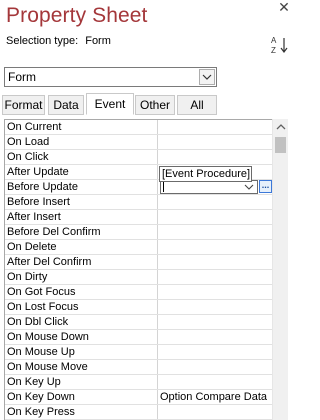  I want to click on property-row-on-mouse-move: On Mouse Move, so click(138, 367).